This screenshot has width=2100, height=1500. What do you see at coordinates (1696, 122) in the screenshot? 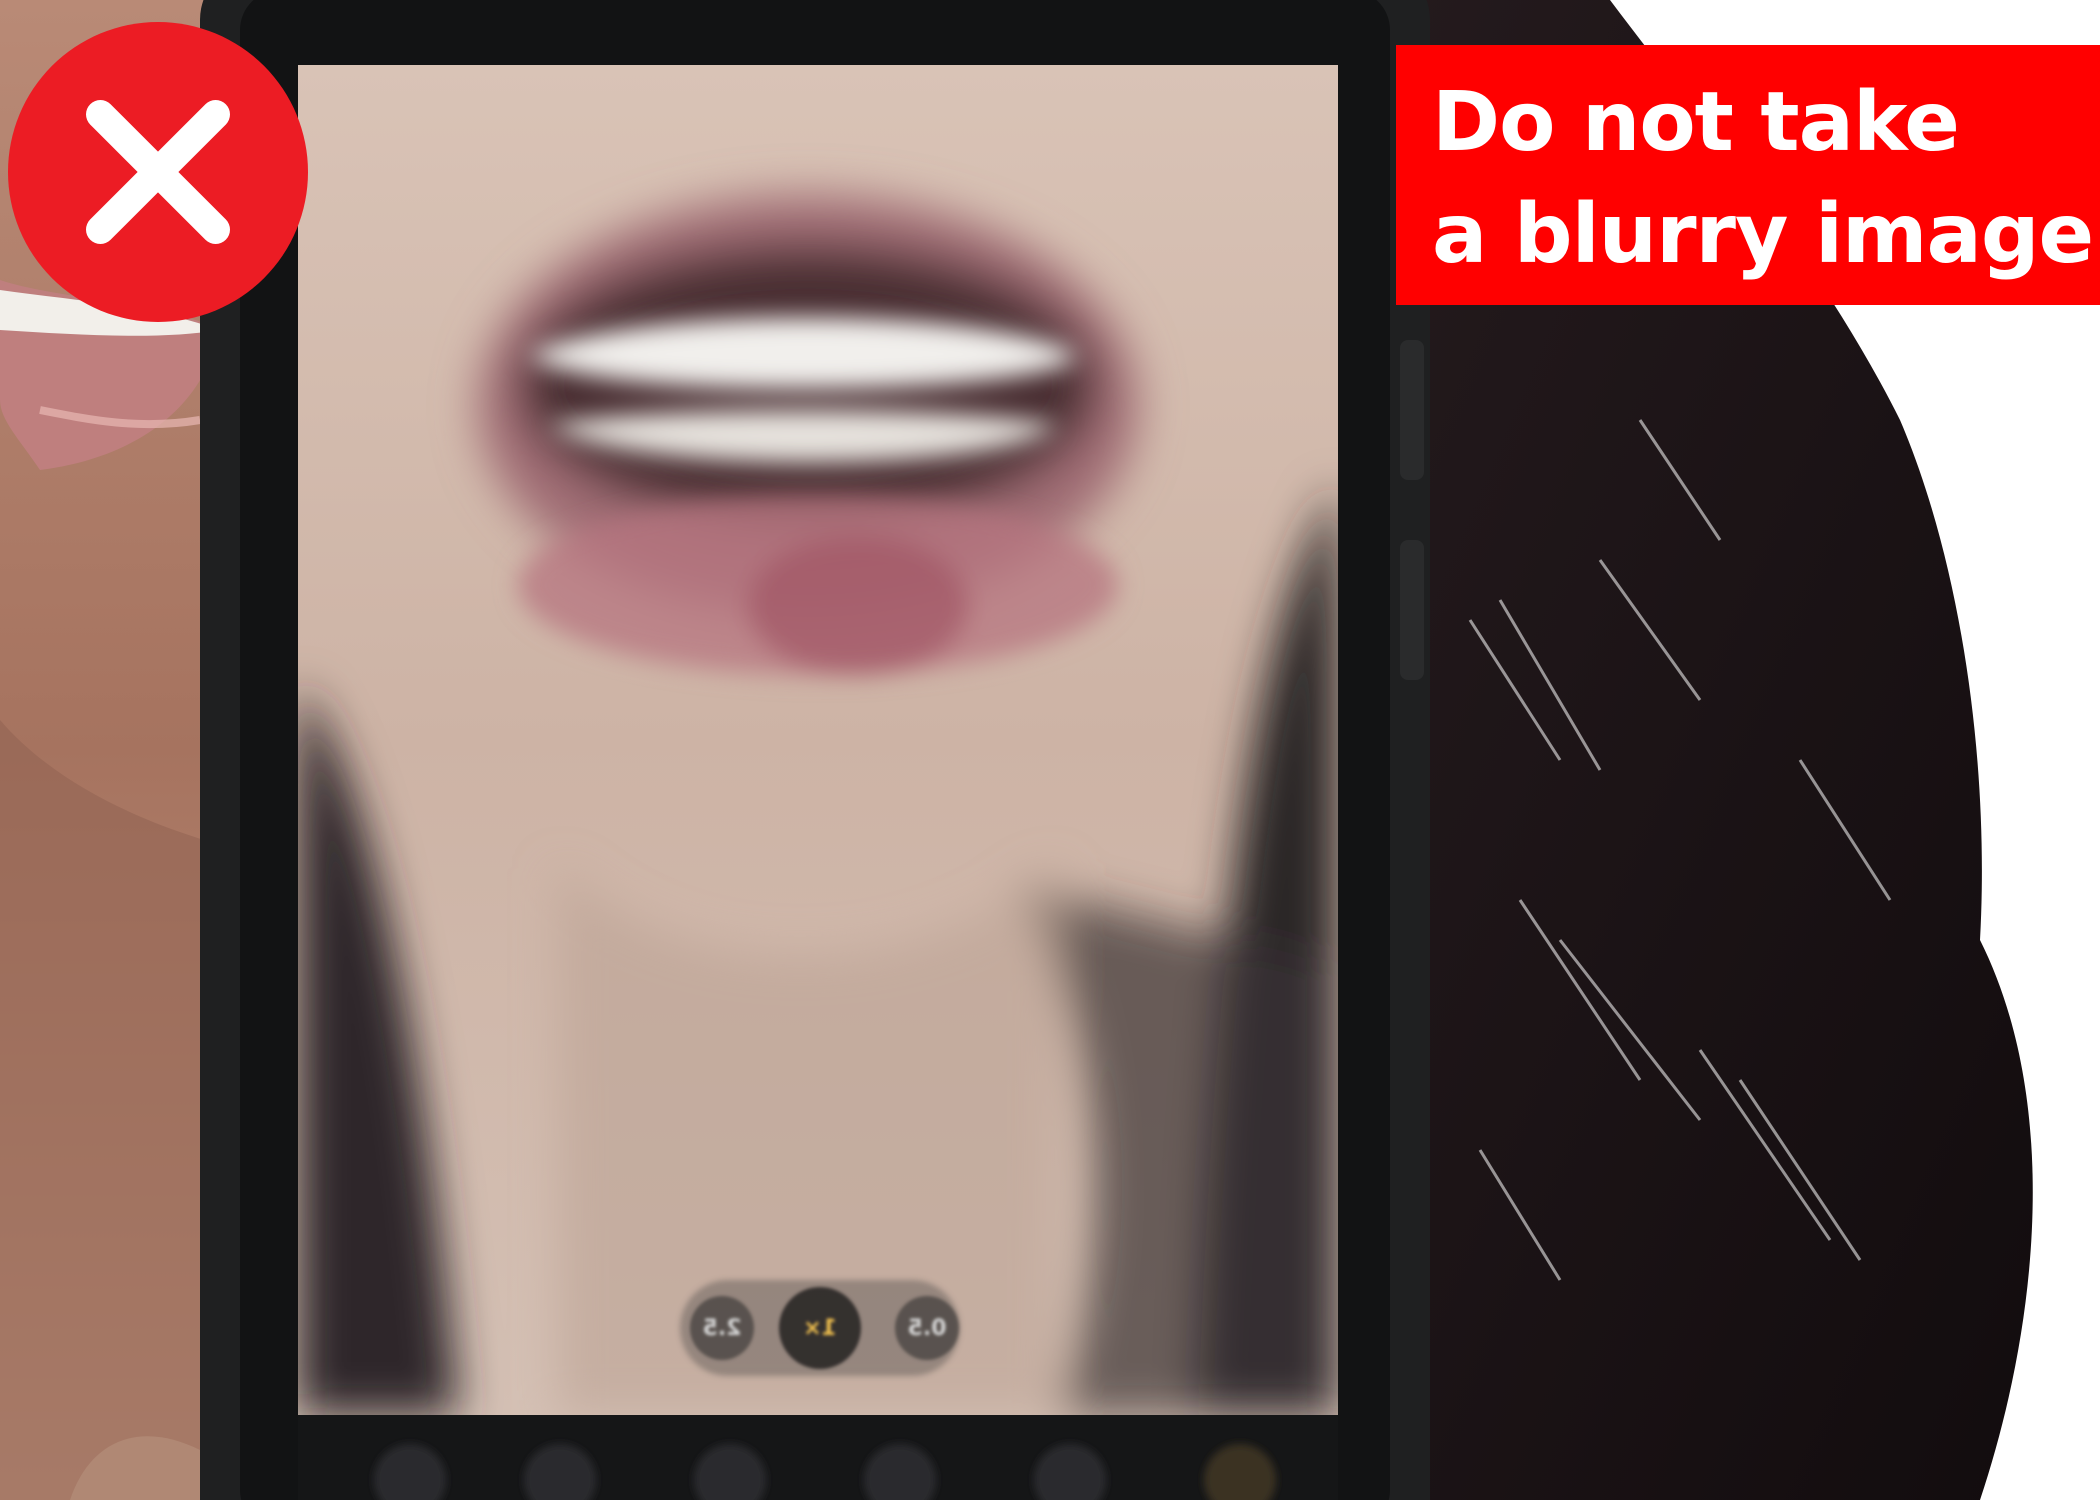
I see `caption-line-1: Do not take` at bounding box center [1696, 122].